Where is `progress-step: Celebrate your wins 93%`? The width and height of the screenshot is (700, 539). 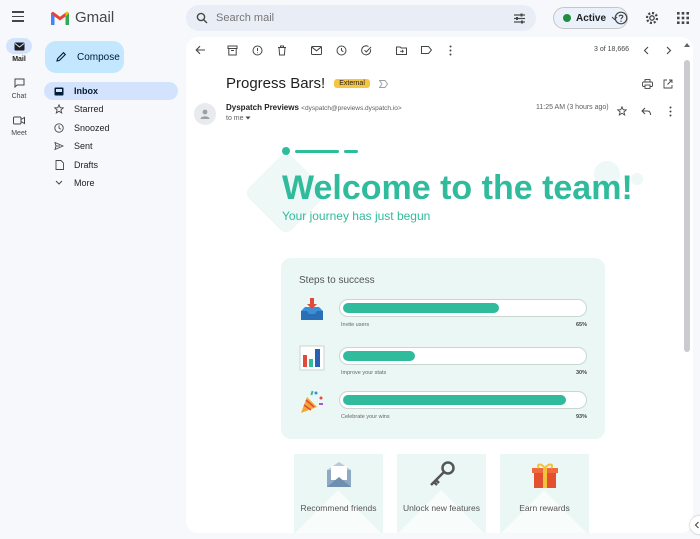
progress-step: Celebrate your wins 93% is located at coordinates (443, 409).